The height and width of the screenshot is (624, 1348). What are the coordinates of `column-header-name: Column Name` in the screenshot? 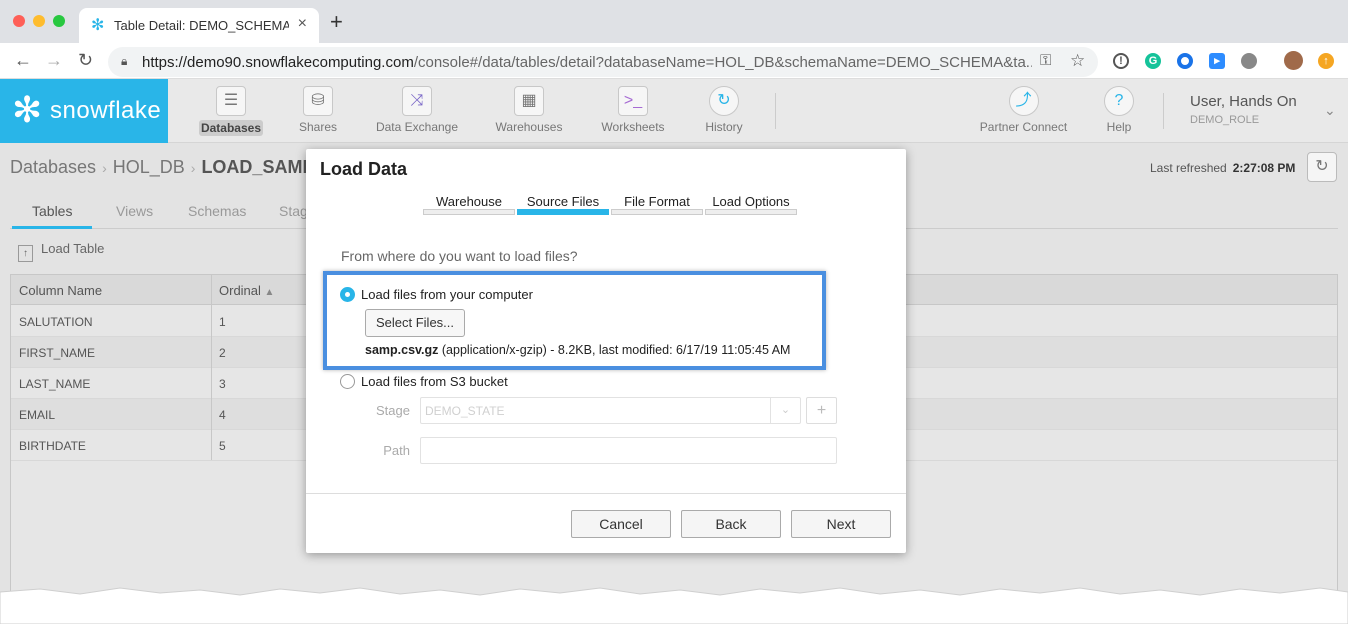 It's located at (60, 290).